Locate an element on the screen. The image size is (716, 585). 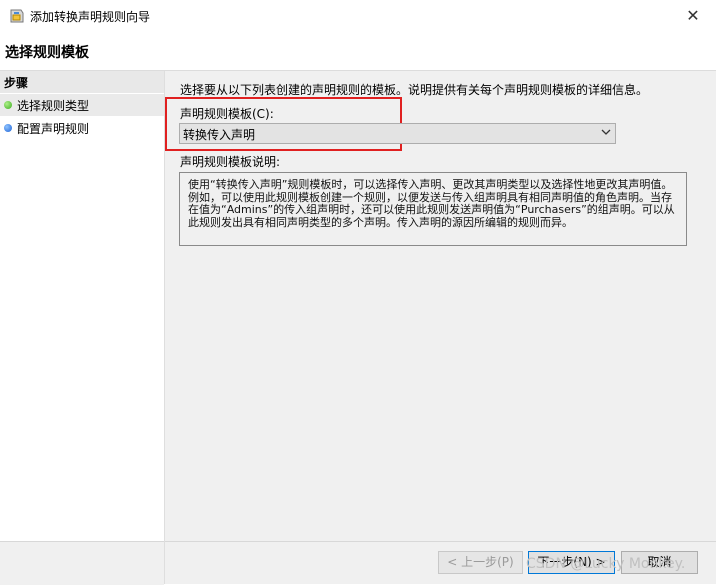
chevron-down-icon is located at coordinates (606, 133).